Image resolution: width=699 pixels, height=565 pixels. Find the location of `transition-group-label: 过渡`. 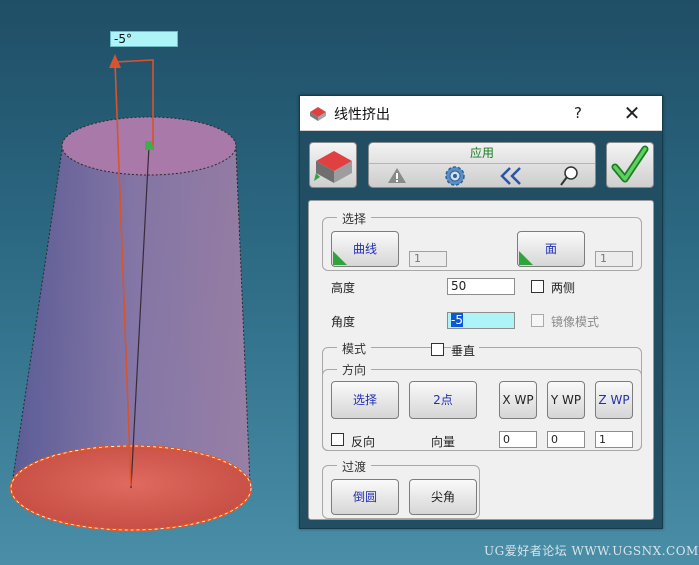

transition-group-label: 过渡 is located at coordinates (354, 466).